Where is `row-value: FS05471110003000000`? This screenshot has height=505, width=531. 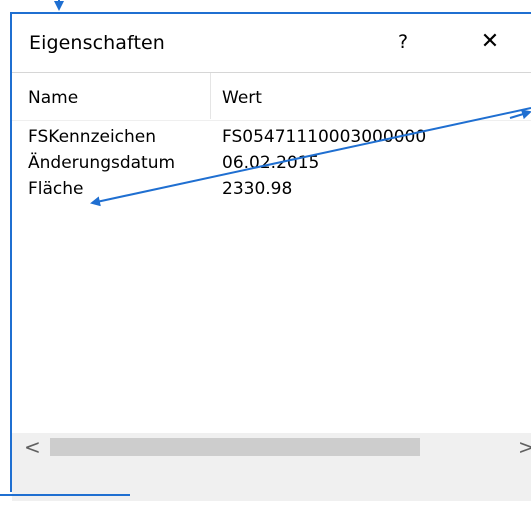 row-value: FS05471110003000000 is located at coordinates (324, 137).